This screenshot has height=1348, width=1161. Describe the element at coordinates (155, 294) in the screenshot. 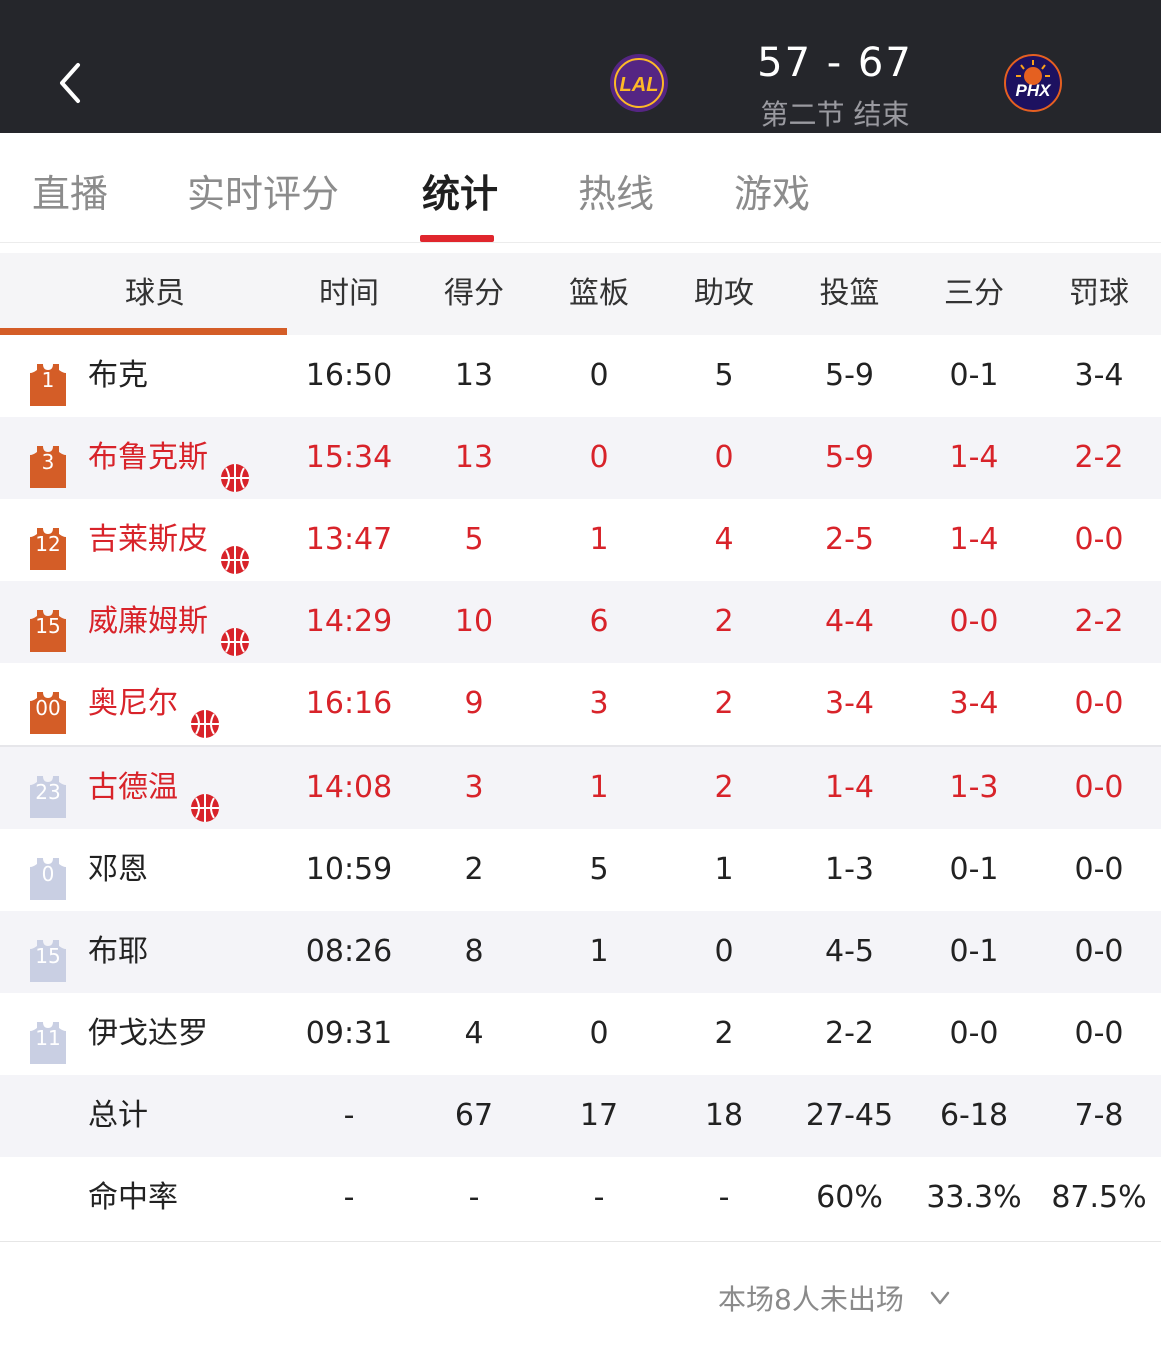

I see `column-header-player: 球员` at that location.